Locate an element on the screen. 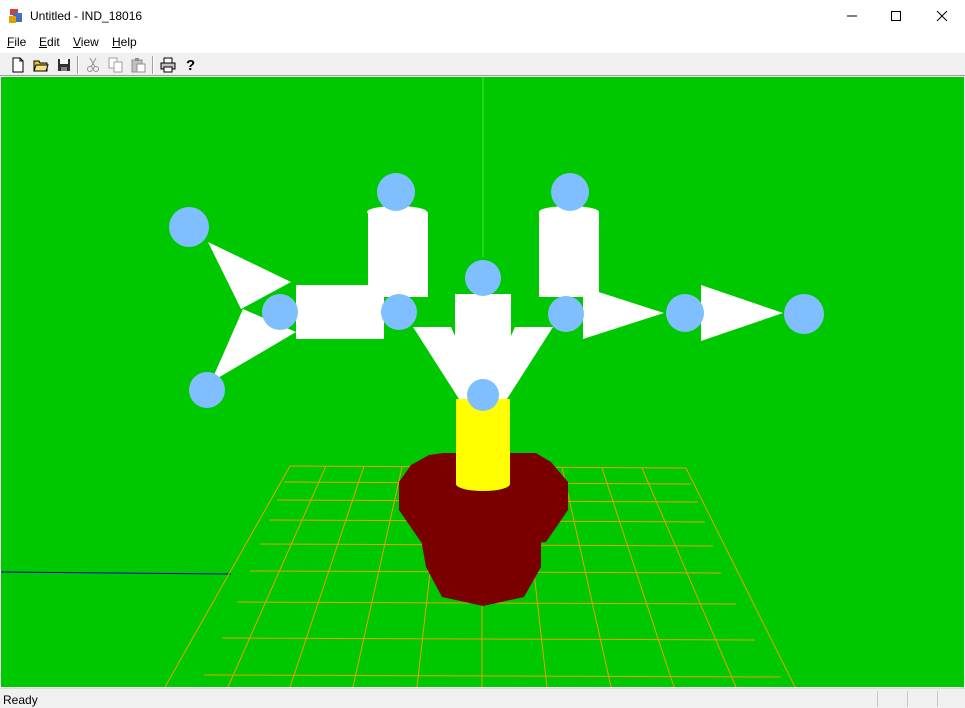 This screenshot has height=708, width=965. copy-button is located at coordinates (116, 65).